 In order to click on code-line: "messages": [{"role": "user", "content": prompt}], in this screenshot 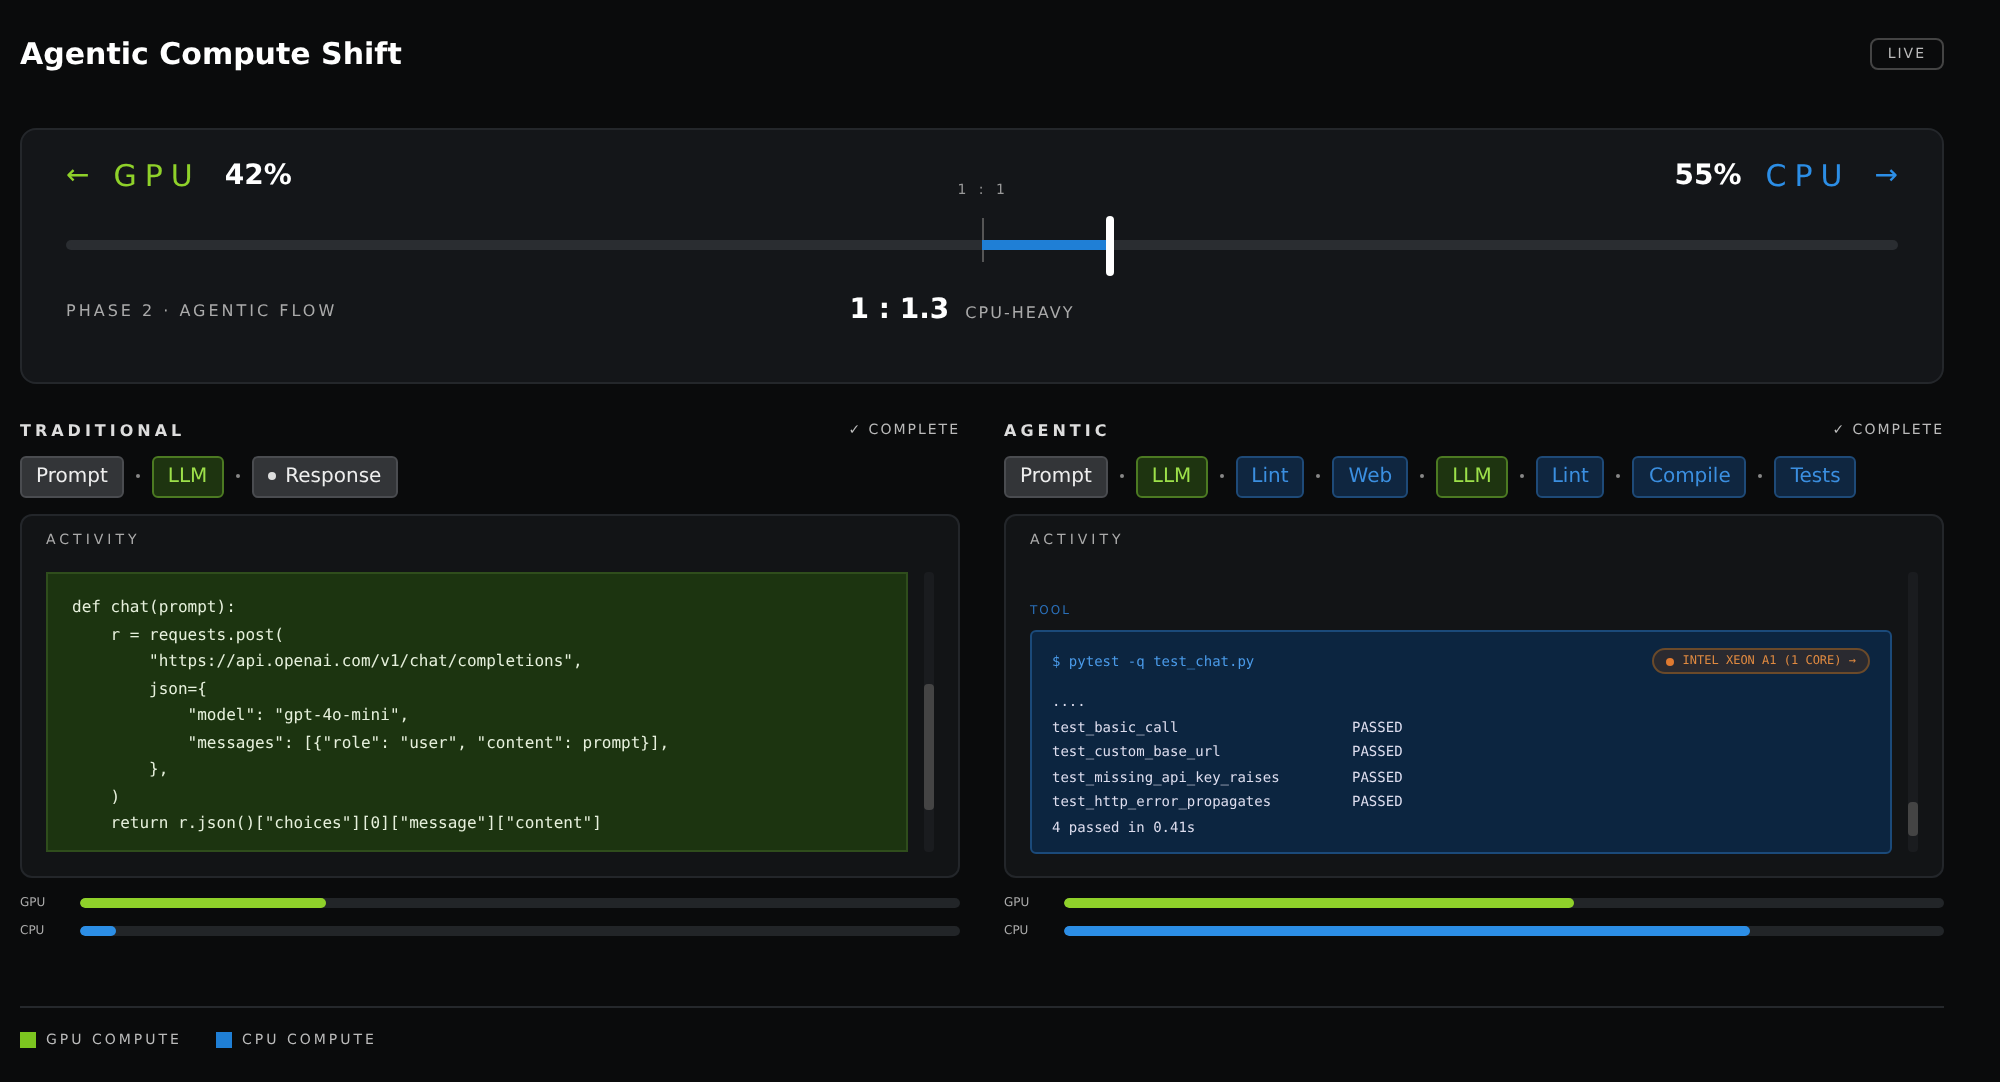, I will do `click(428, 743)`.